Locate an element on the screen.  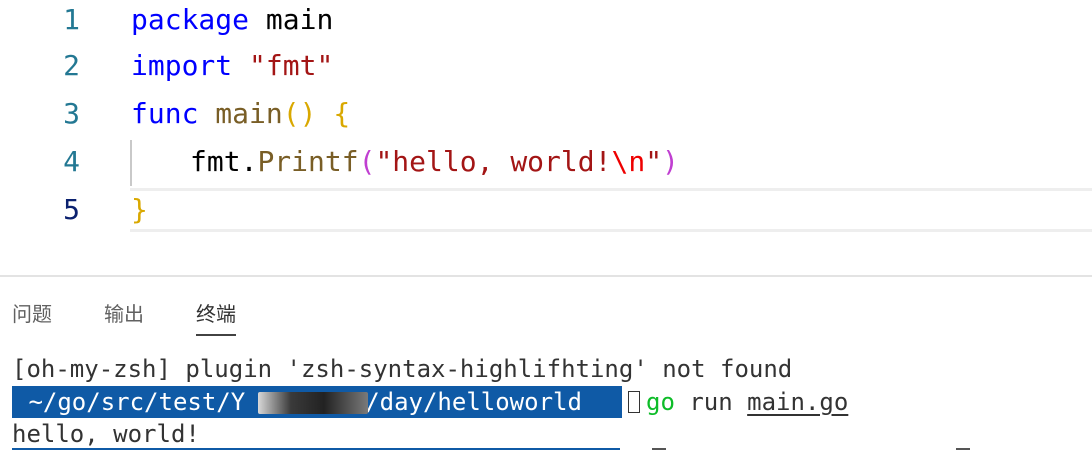
code-line: 2 import "fmt" is located at coordinates (546, 69).